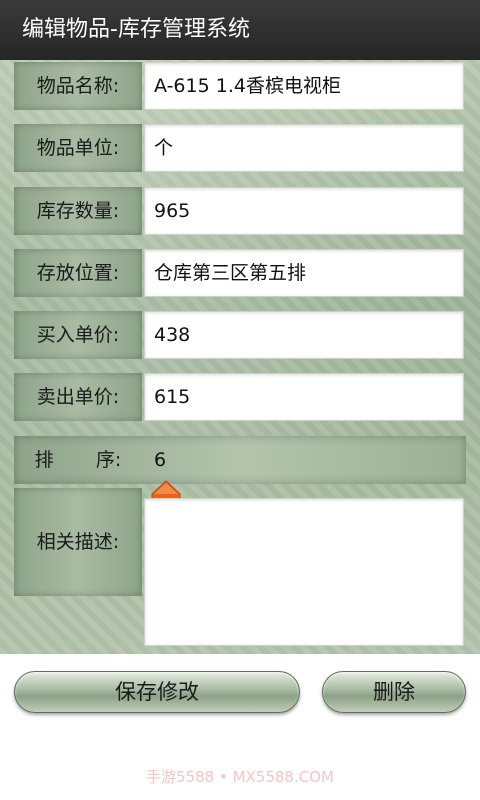  Describe the element at coordinates (304, 148) in the screenshot. I see `item-unit-input: 个` at that location.